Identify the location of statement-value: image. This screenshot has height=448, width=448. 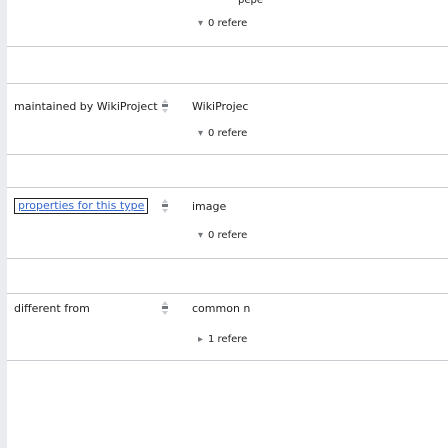
(209, 207).